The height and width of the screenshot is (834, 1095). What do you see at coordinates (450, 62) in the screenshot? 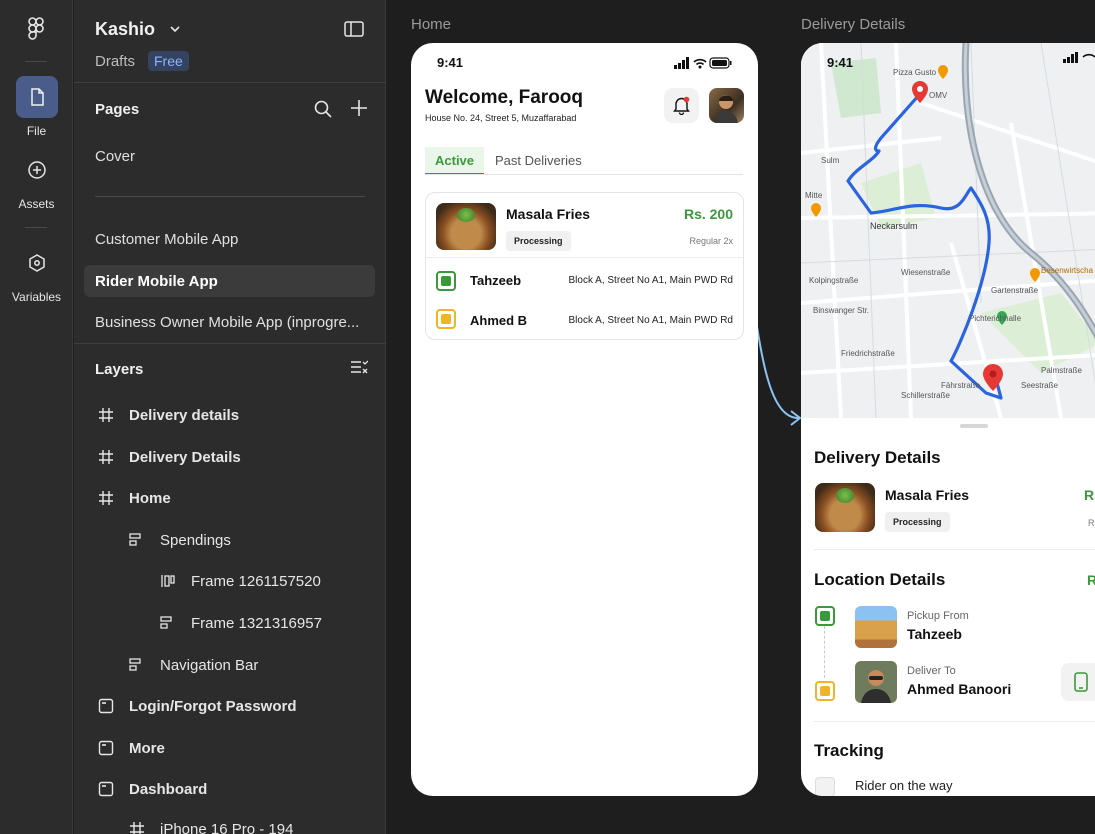
I see `status-time: 9:41` at bounding box center [450, 62].